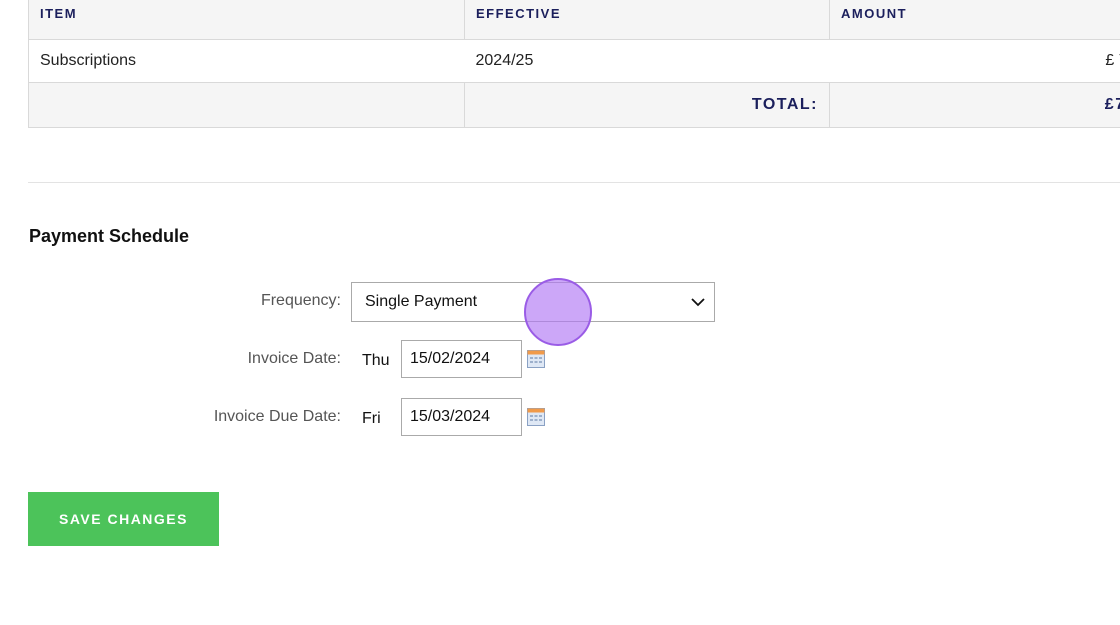 The height and width of the screenshot is (625, 1120). Describe the element at coordinates (461, 359) in the screenshot. I see `invoice-date-input: 15/02/2024` at that location.